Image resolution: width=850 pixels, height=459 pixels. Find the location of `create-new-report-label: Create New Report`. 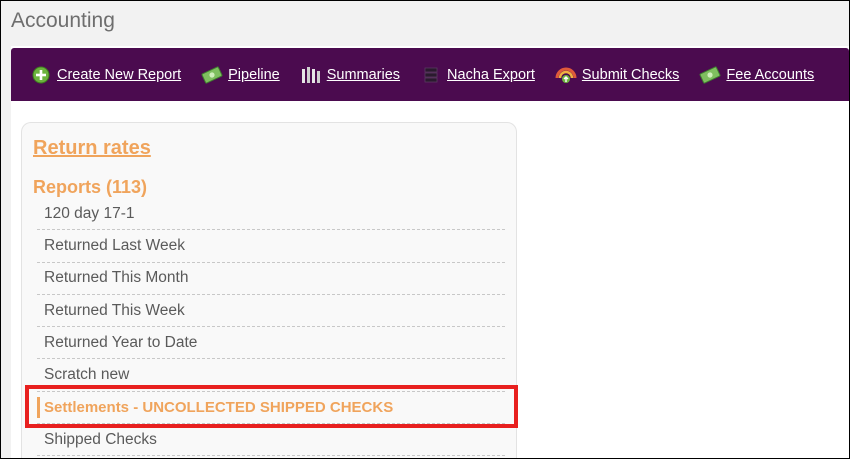

create-new-report-label: Create New Report is located at coordinates (119, 74).